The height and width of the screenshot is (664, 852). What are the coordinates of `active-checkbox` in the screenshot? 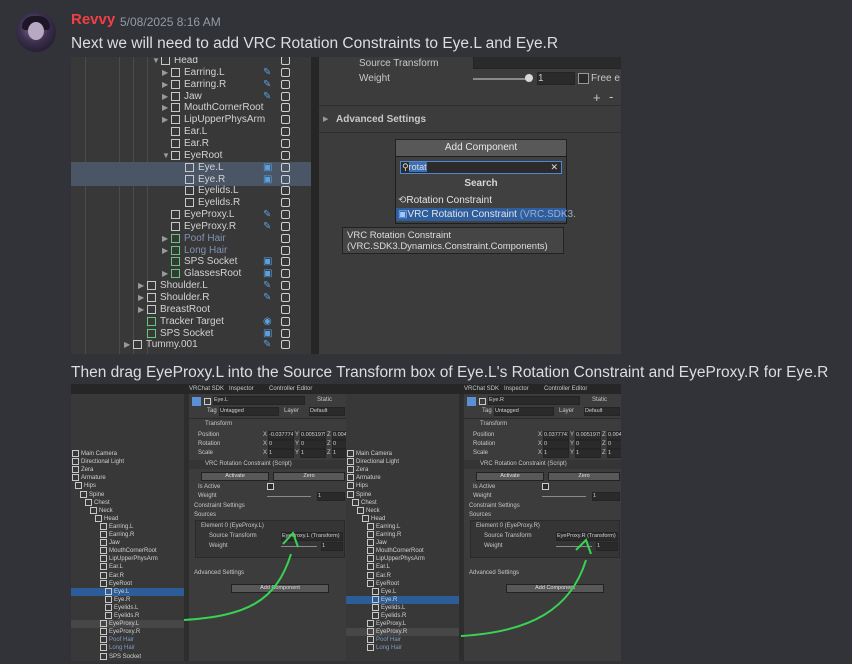 It's located at (482, 401).